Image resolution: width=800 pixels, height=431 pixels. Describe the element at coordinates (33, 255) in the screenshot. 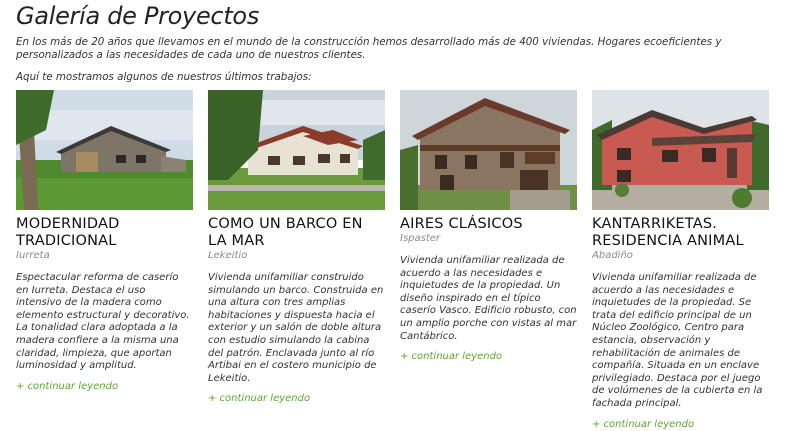

I see `project-location: Iurreta` at that location.